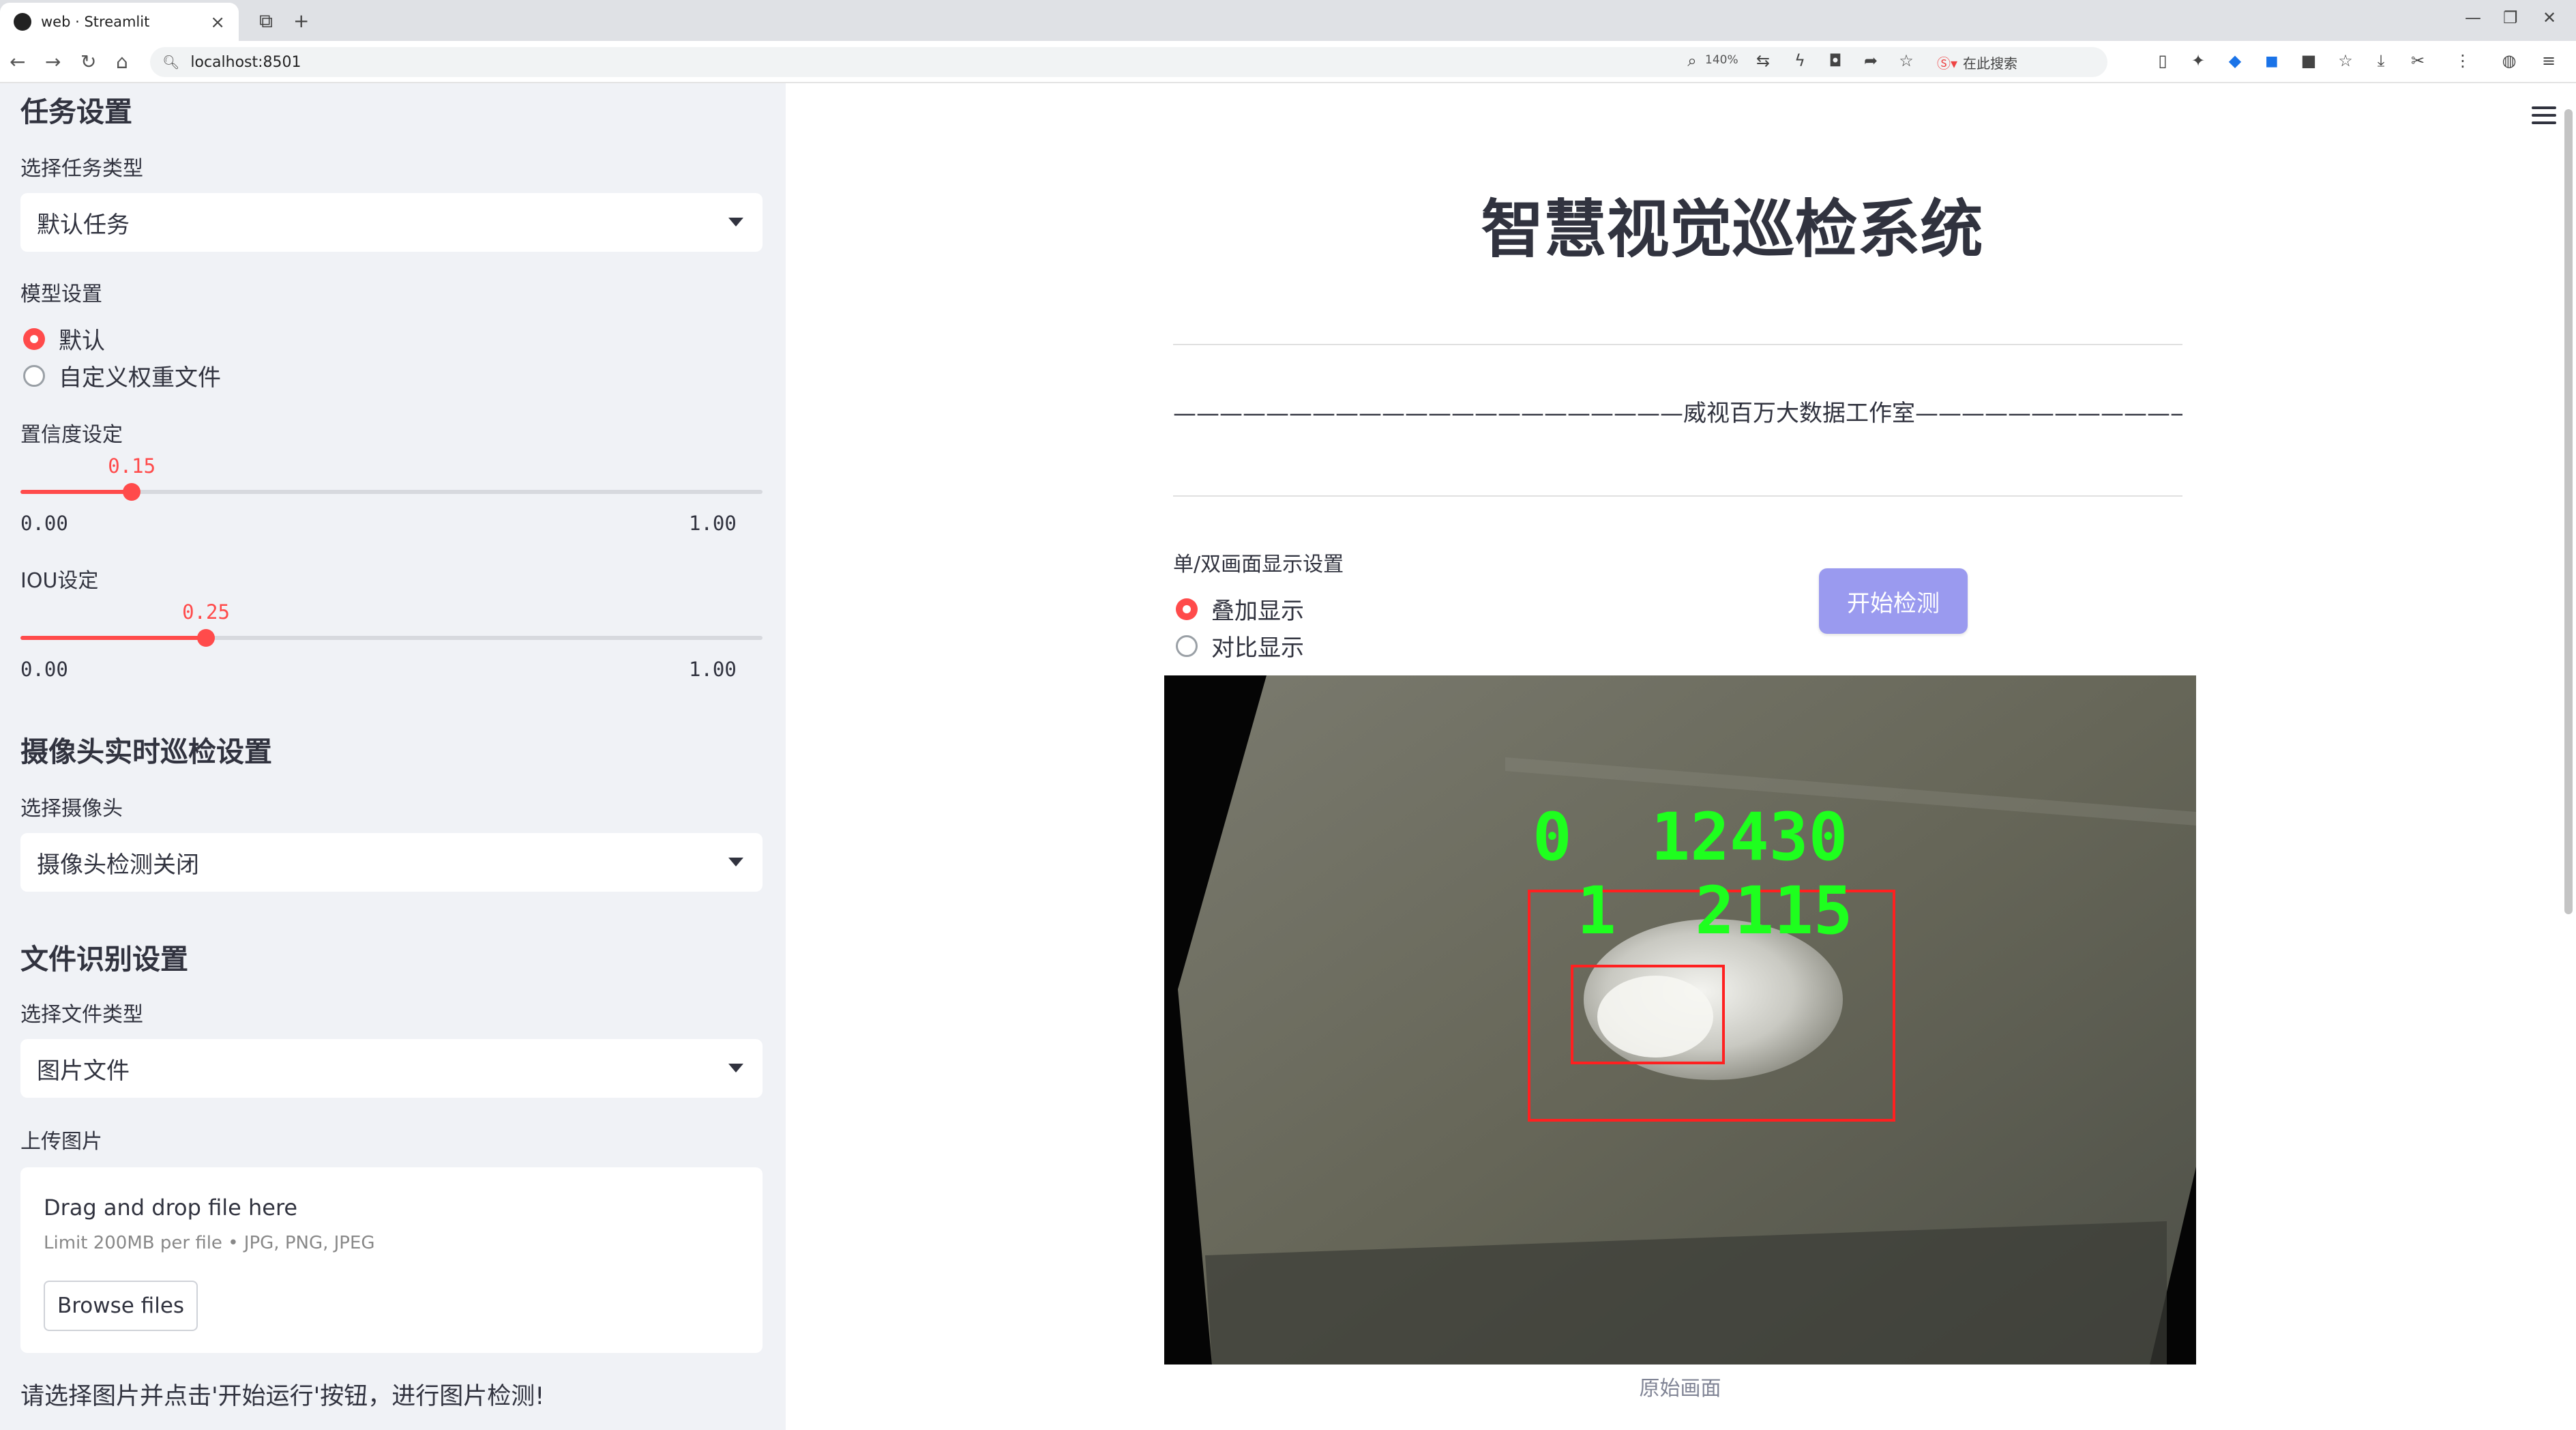 This screenshot has width=2576, height=1430. I want to click on new-tab-icon: +, so click(301, 21).